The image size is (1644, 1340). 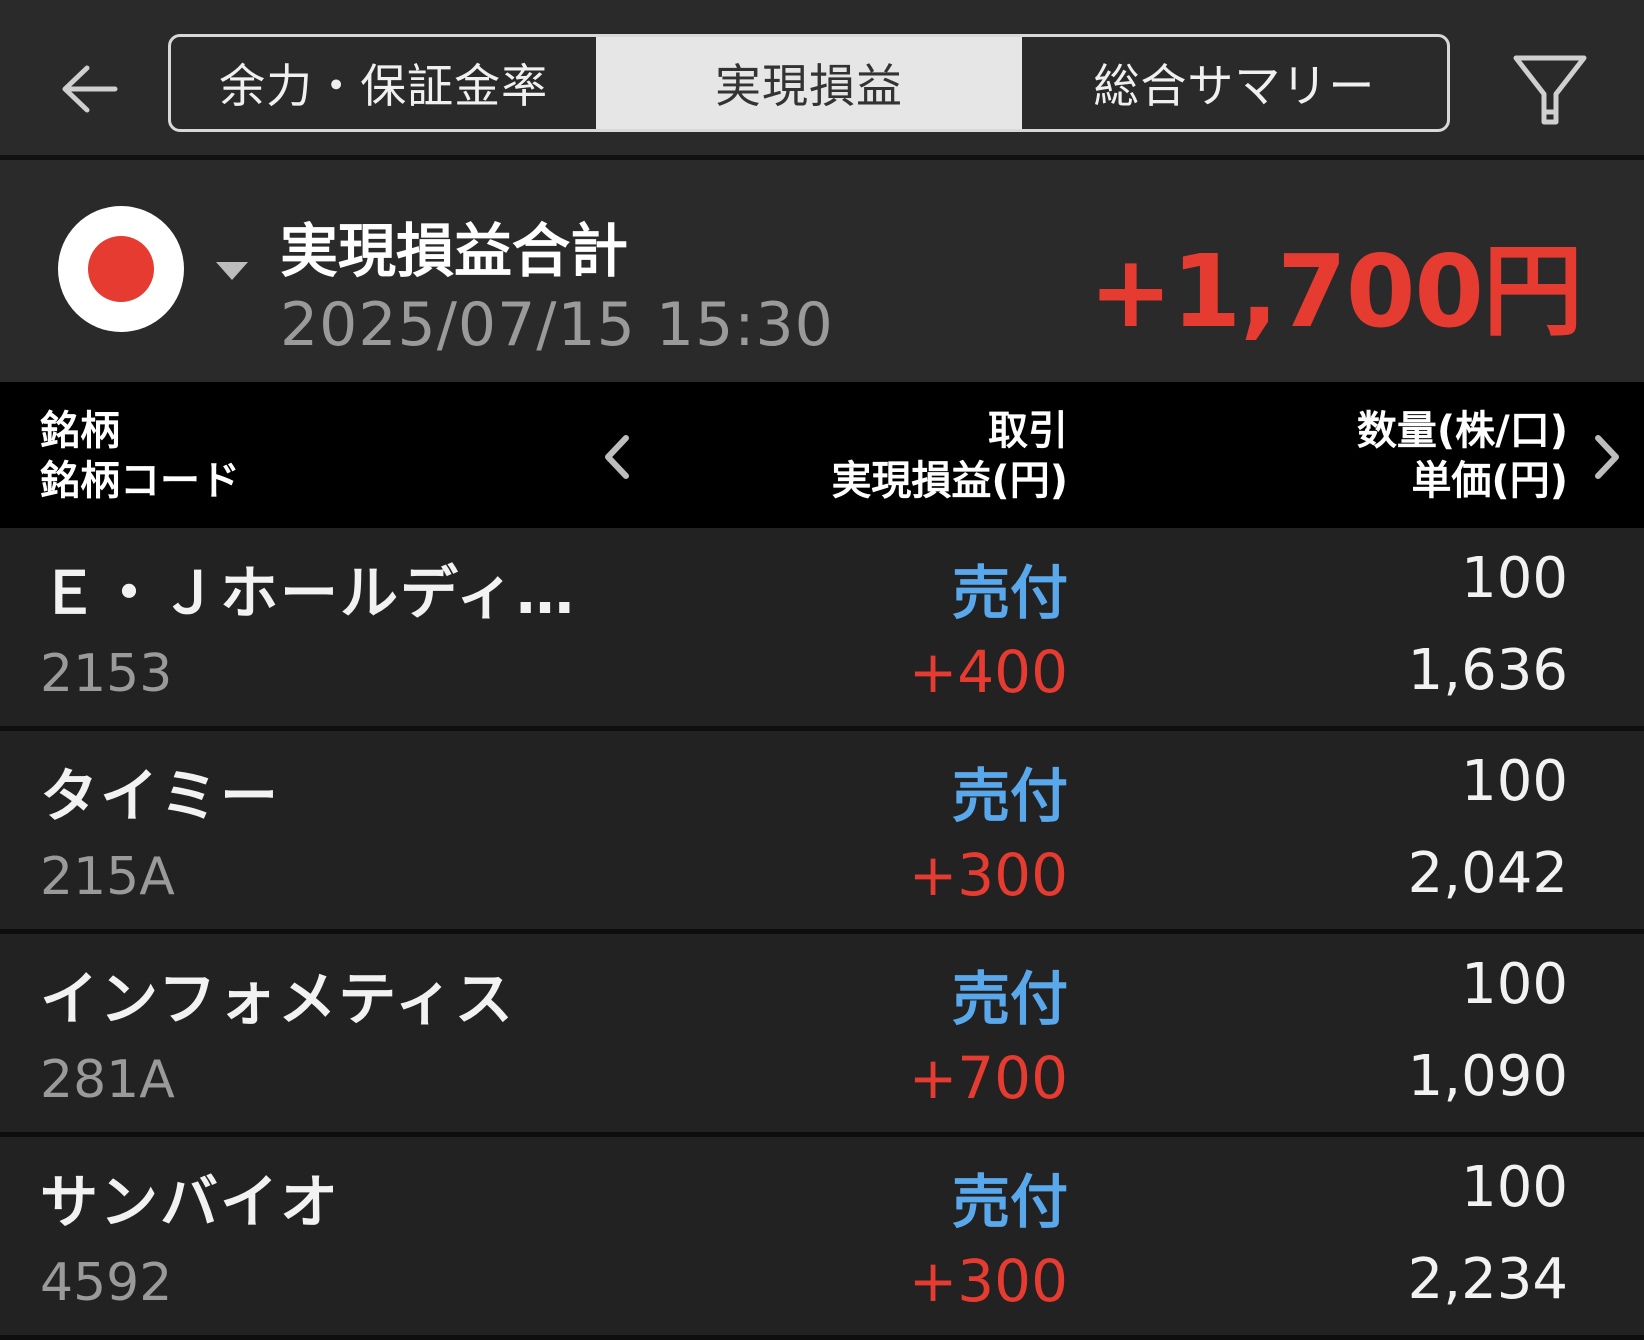 What do you see at coordinates (190, 1202) in the screenshot?
I see `symbol-name: サンバイオ` at bounding box center [190, 1202].